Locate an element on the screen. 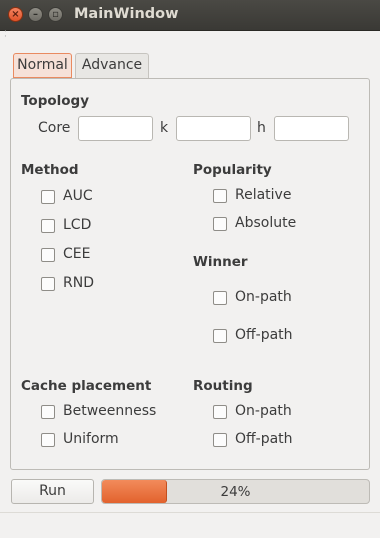 Image resolution: width=380 pixels, height=538 pixels. method-heading: Method is located at coordinates (50, 170).